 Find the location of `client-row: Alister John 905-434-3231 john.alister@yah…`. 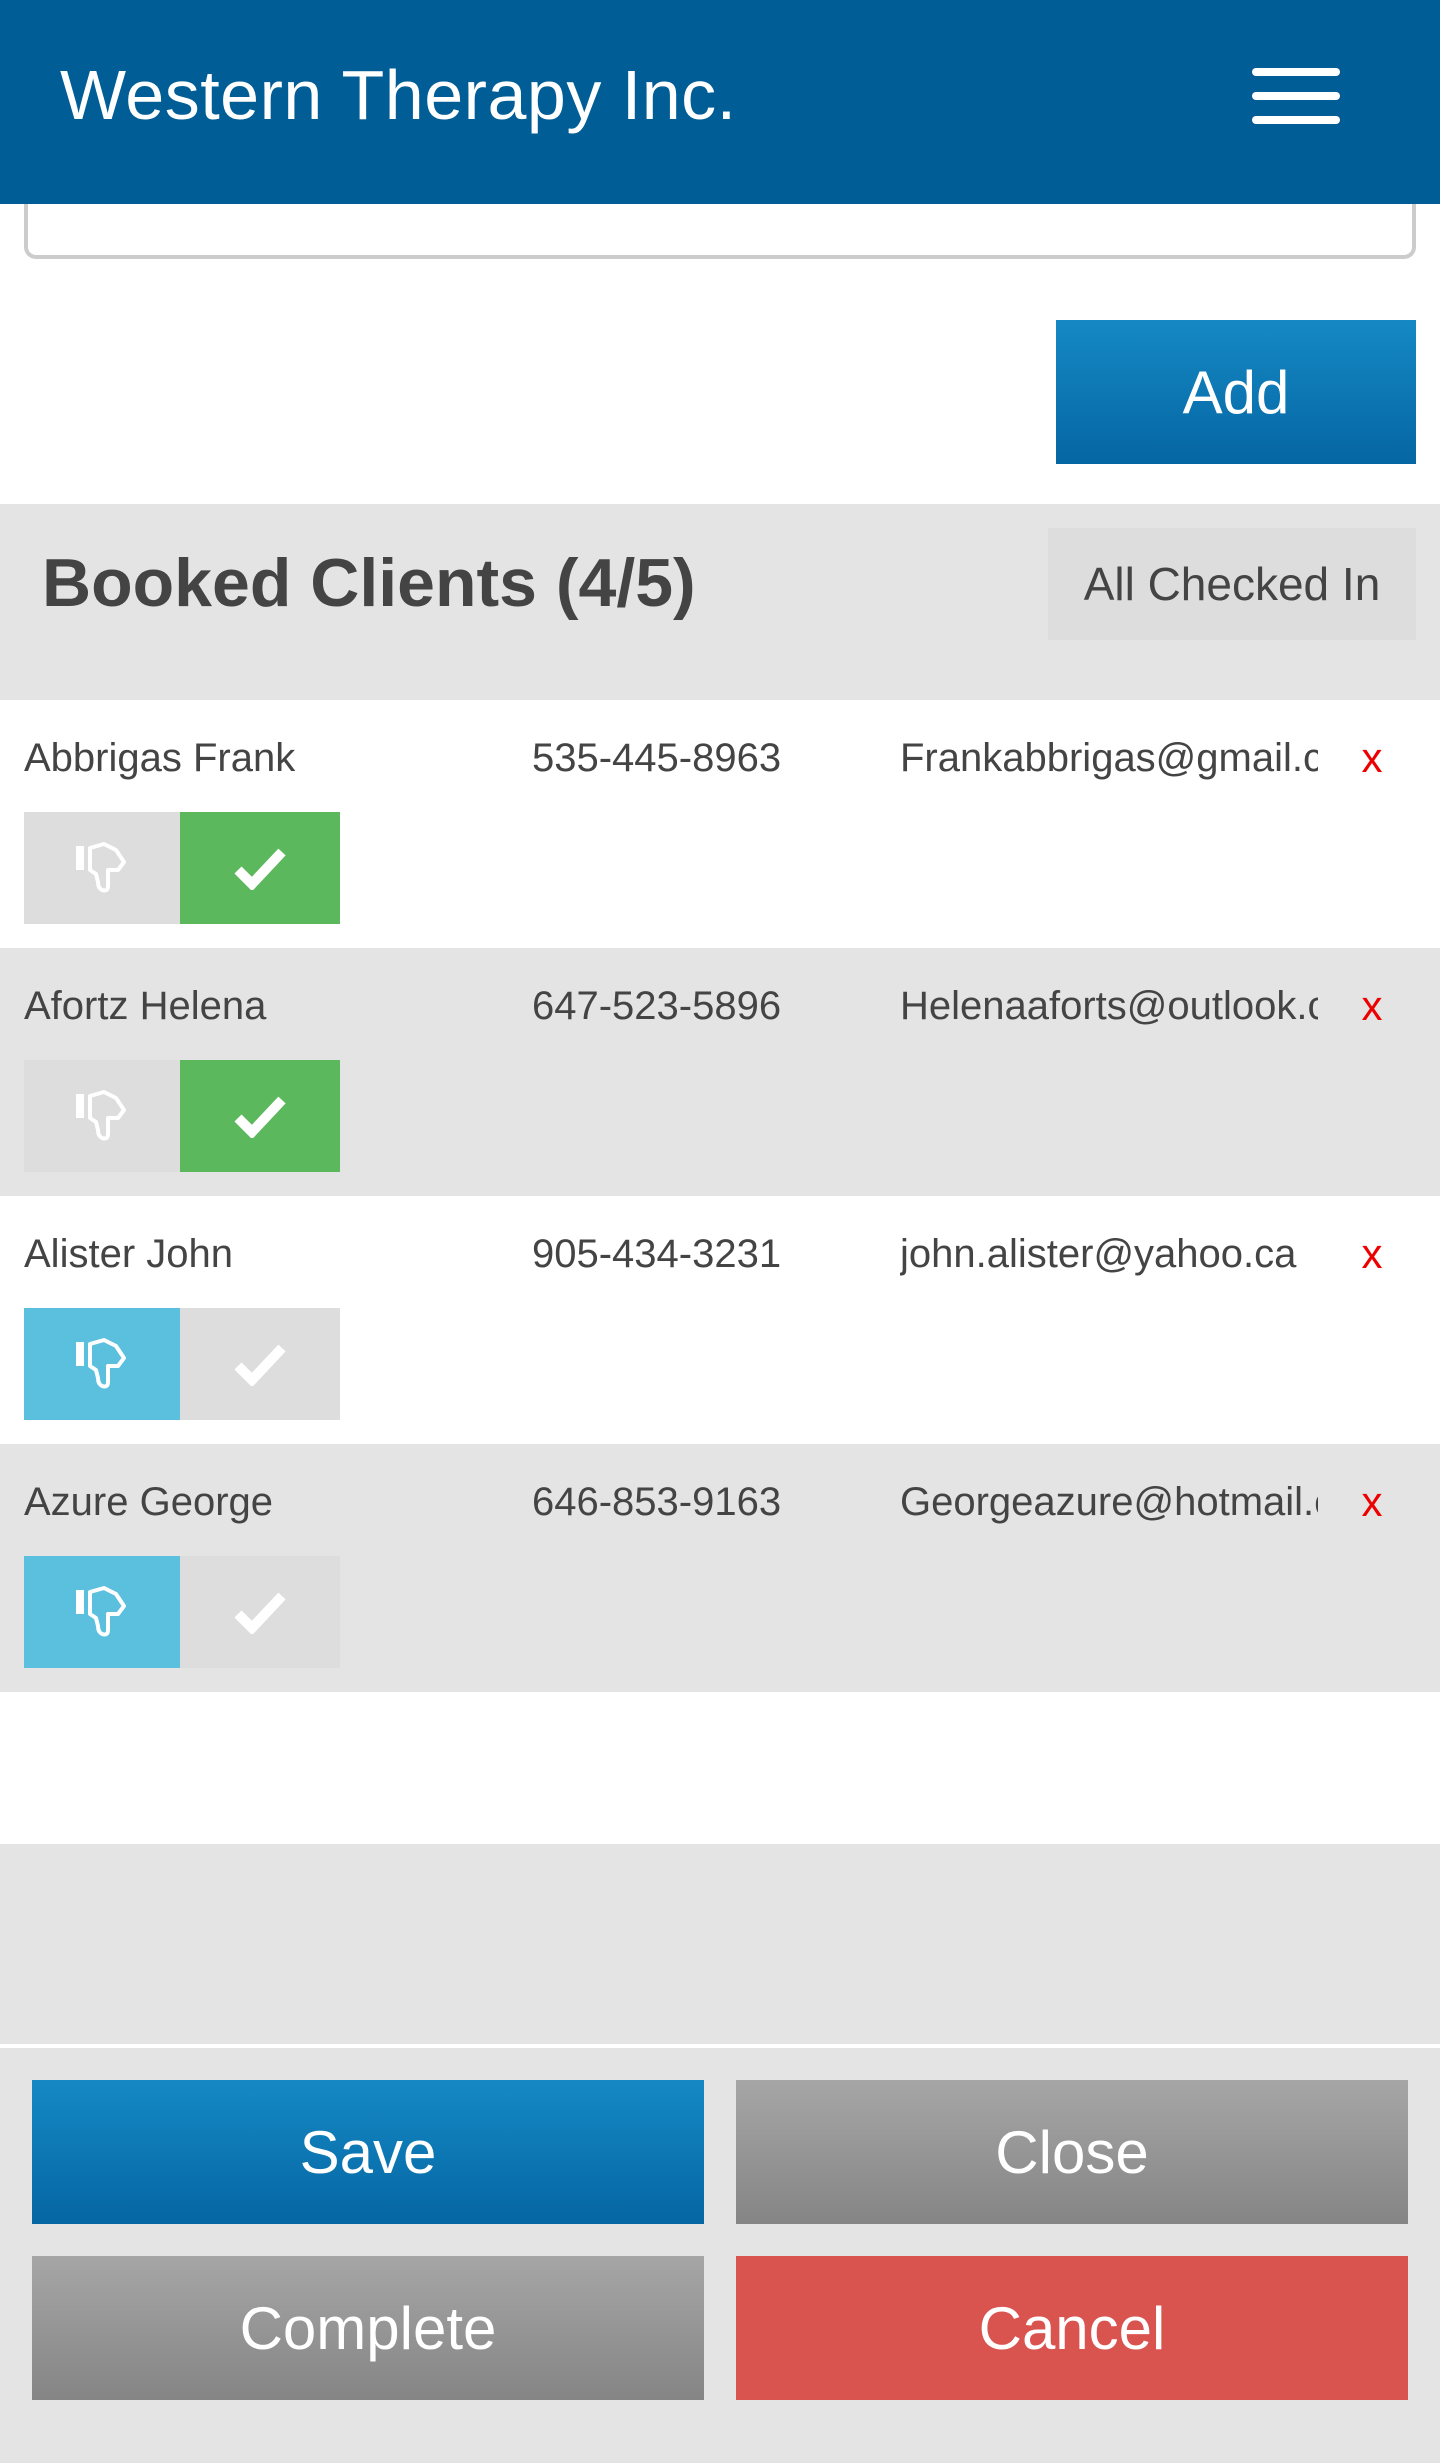

client-row: Alister John 905-434-3231 john.alister@yah… is located at coordinates (720, 1320).